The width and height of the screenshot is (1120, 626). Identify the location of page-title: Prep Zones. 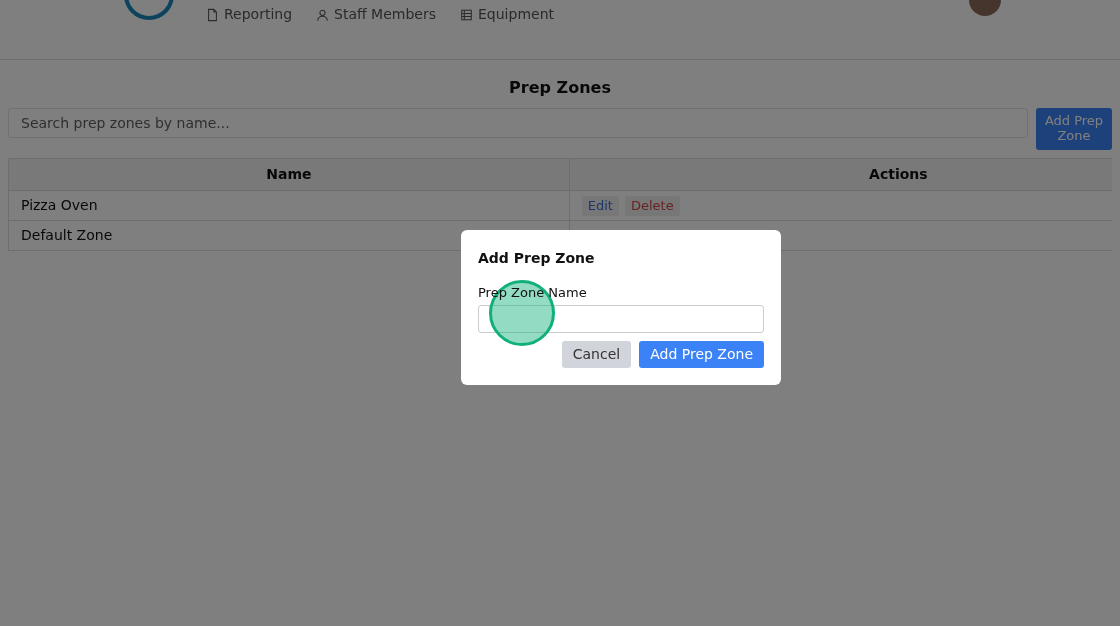
(560, 87).